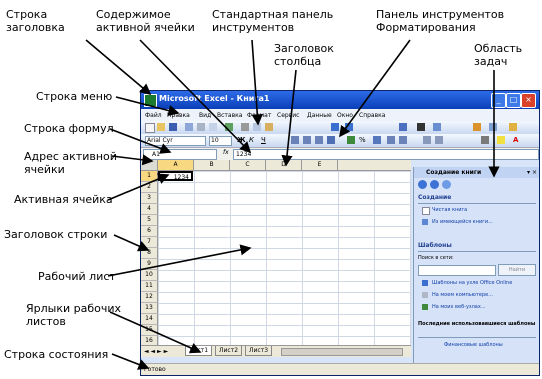 This screenshot has width=542, height=379. I want to click on menu-item-window: Окно, so click(345, 115).